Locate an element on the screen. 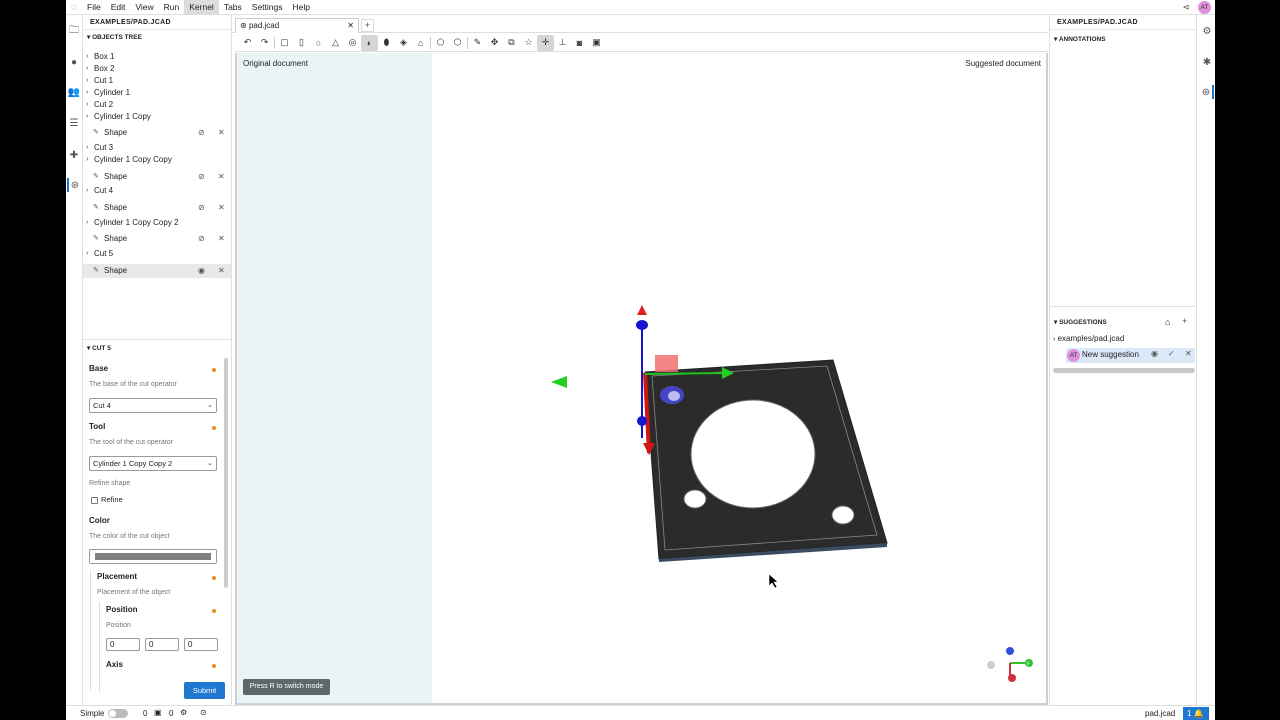 The height and width of the screenshot is (720, 1280). activity-icon: ⊙ is located at coordinates (203, 712).